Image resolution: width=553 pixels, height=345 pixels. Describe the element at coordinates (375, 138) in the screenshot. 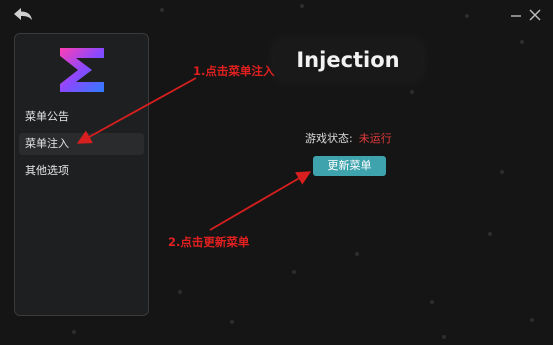

I see `status-value: 未运行` at that location.